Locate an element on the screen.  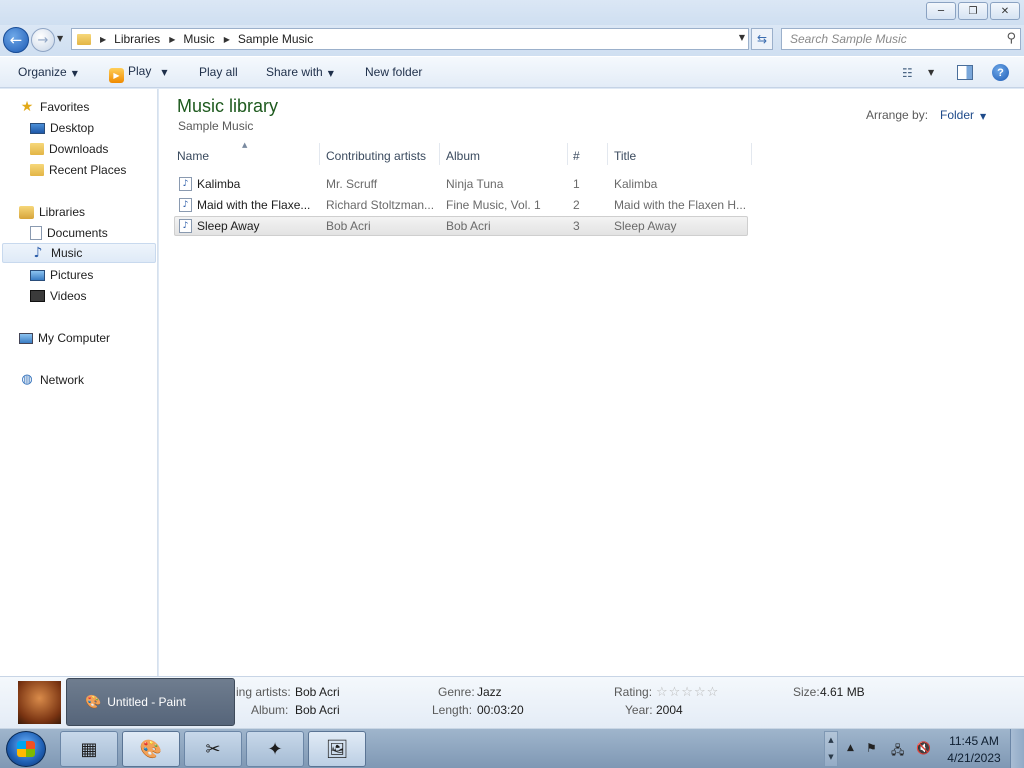
minimize-button: ─ is located at coordinates (941, 11).